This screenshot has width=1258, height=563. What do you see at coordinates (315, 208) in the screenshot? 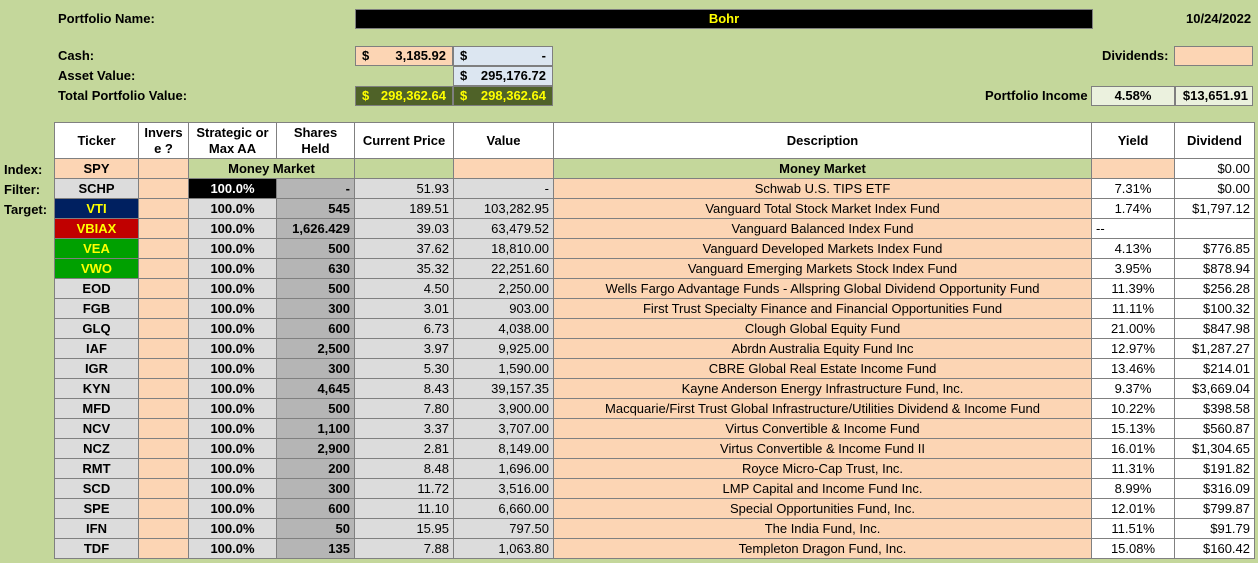
I see `shares-cell: 545` at bounding box center [315, 208].